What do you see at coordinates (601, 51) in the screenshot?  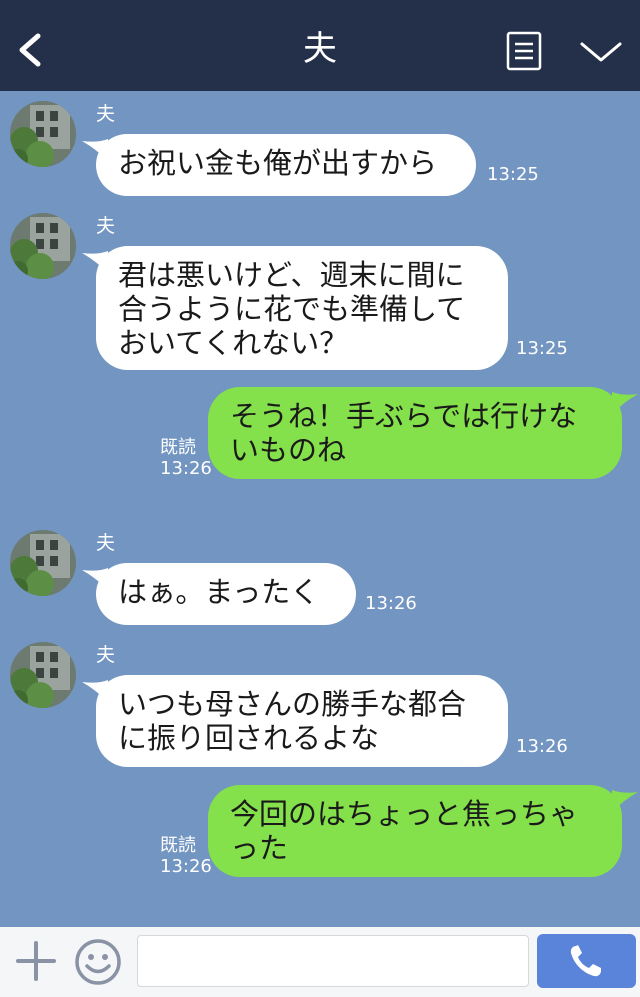 I see `chevron-down-icon` at bounding box center [601, 51].